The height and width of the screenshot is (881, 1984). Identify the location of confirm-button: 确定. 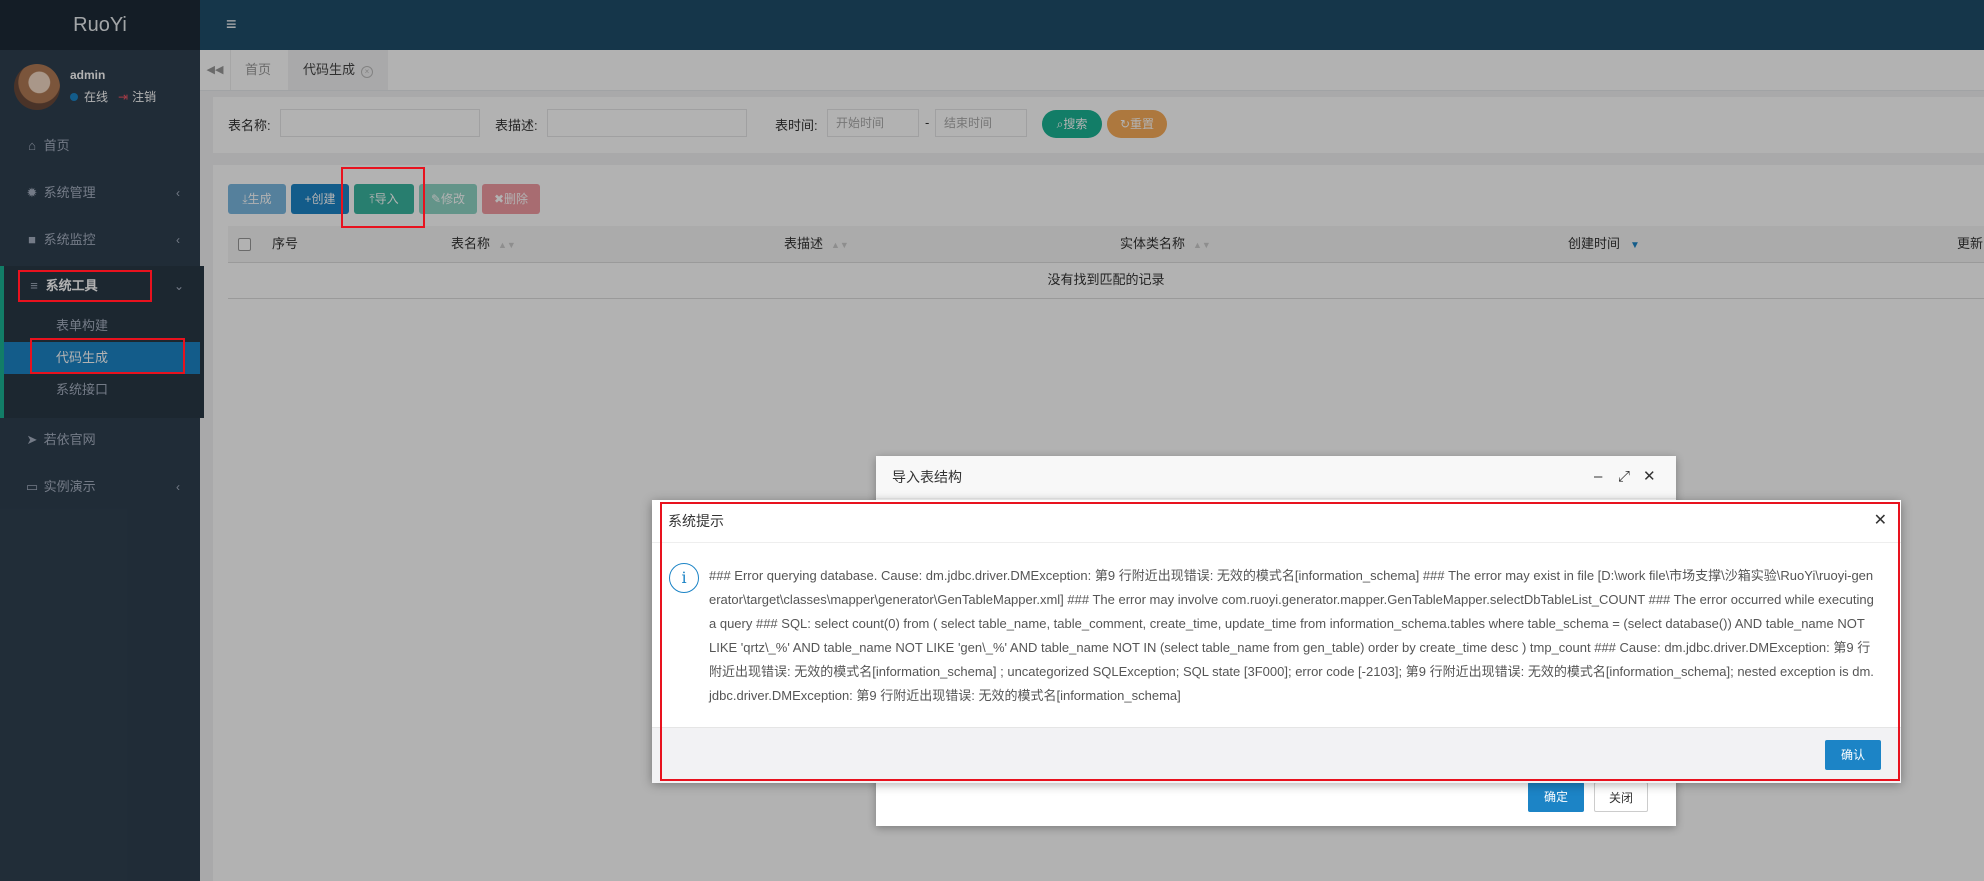
(1556, 797).